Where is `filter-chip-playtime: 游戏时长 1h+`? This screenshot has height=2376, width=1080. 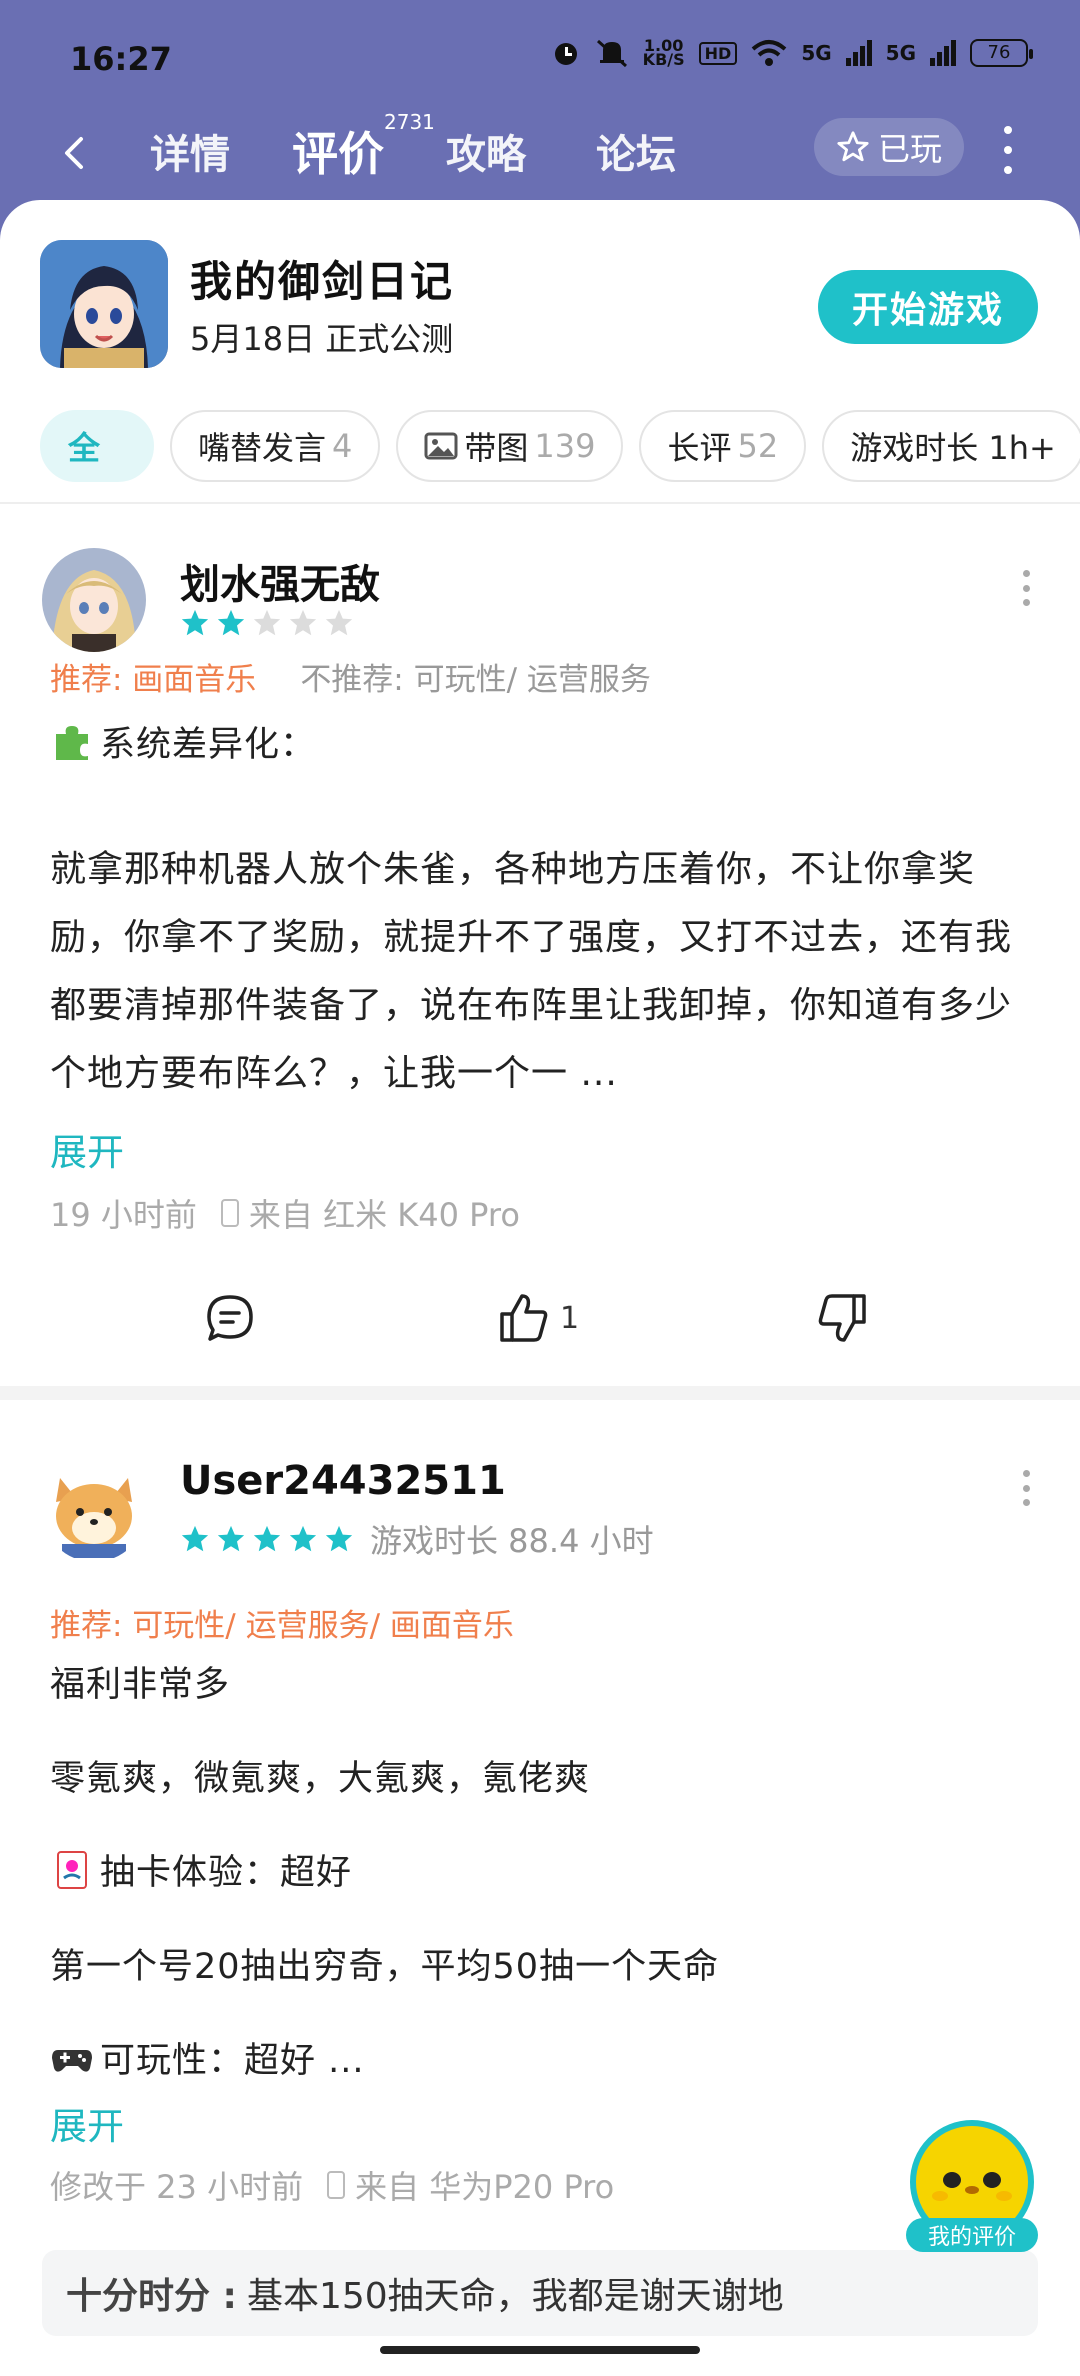 filter-chip-playtime: 游戏时长 1h+ is located at coordinates (951, 446).